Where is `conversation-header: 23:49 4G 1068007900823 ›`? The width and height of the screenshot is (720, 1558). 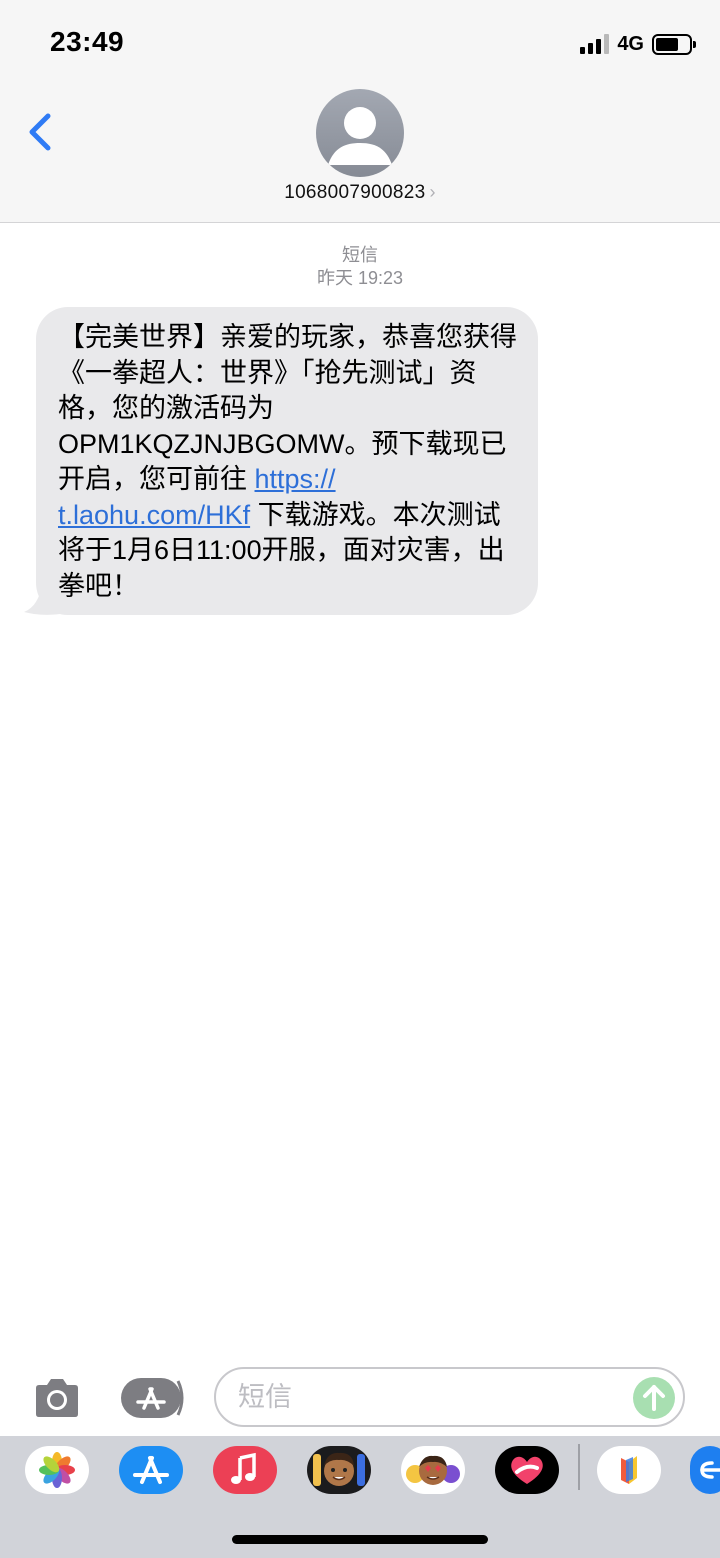
conversation-header: 23:49 4G 1068007900823 › is located at coordinates (360, 111).